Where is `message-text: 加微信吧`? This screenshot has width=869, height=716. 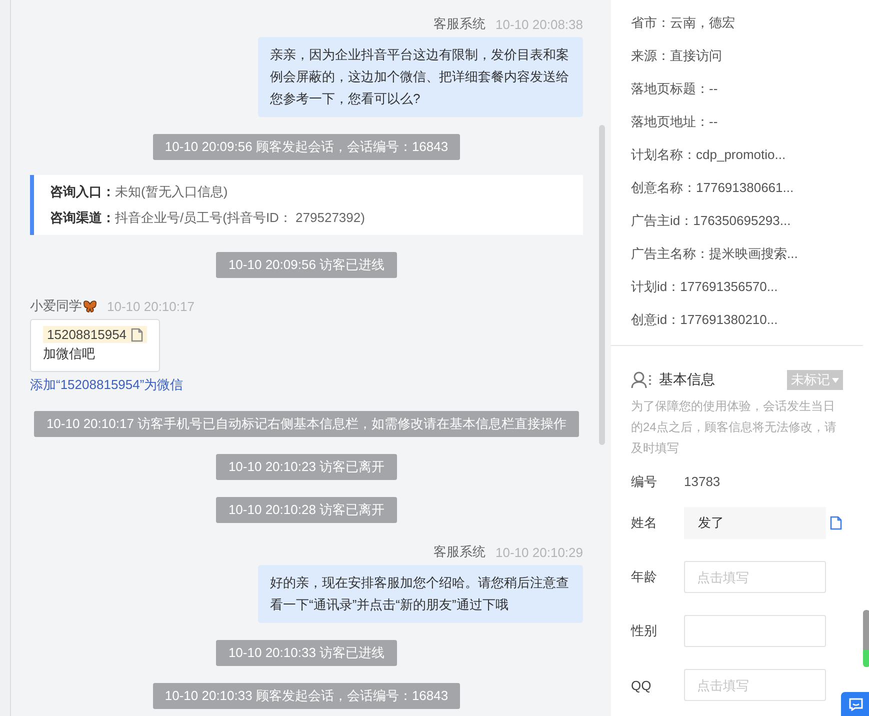
message-text: 加微信吧 is located at coordinates (69, 354).